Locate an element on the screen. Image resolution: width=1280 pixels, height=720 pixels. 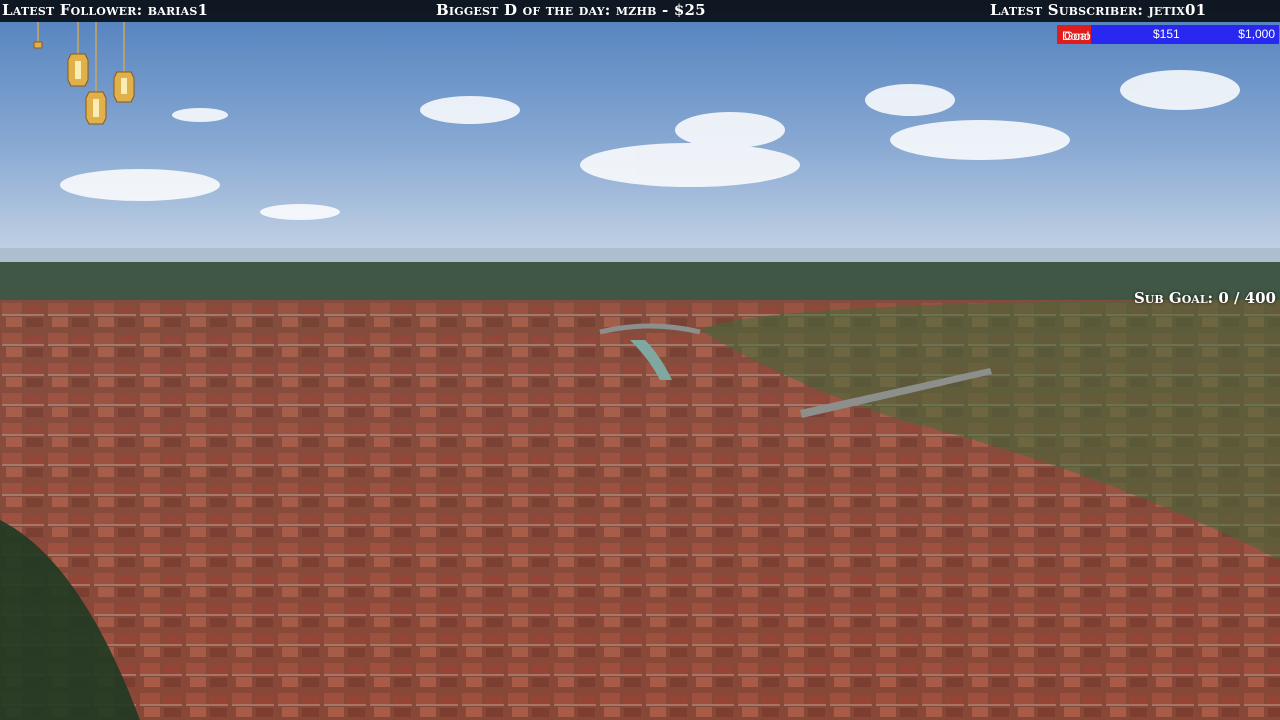
donation-goal-target: $1,000 is located at coordinates (1256, 34).